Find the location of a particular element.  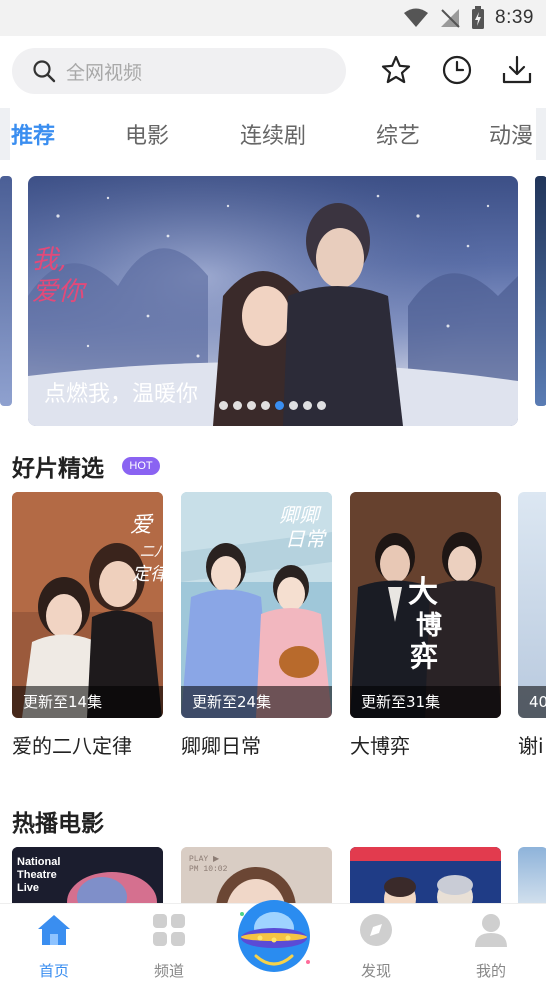

update-label: 更新至14集 is located at coordinates (87, 702).